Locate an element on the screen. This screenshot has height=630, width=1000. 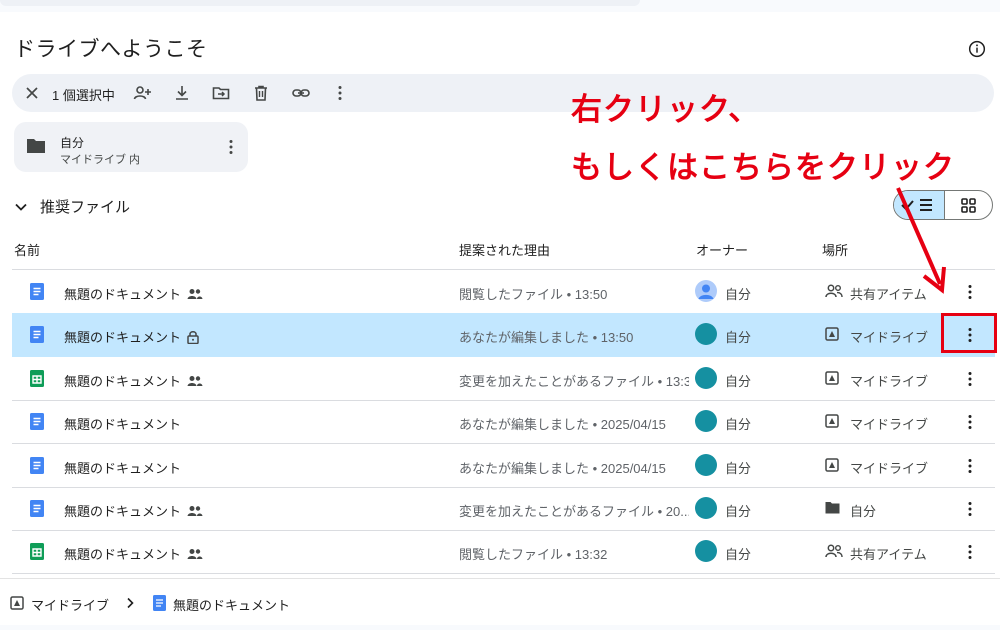
table-row: 無題のドキュメント 閲覧したファイル • 13:50 自分 共有アイテム is located at coordinates (503, 292).